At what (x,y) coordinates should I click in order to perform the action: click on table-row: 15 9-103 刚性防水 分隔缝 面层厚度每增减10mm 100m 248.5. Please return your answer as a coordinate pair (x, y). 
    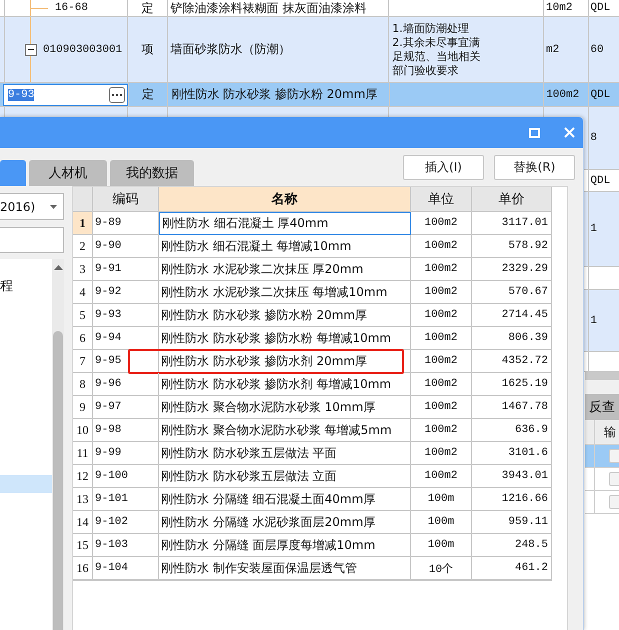
    Looking at the image, I should click on (312, 545).